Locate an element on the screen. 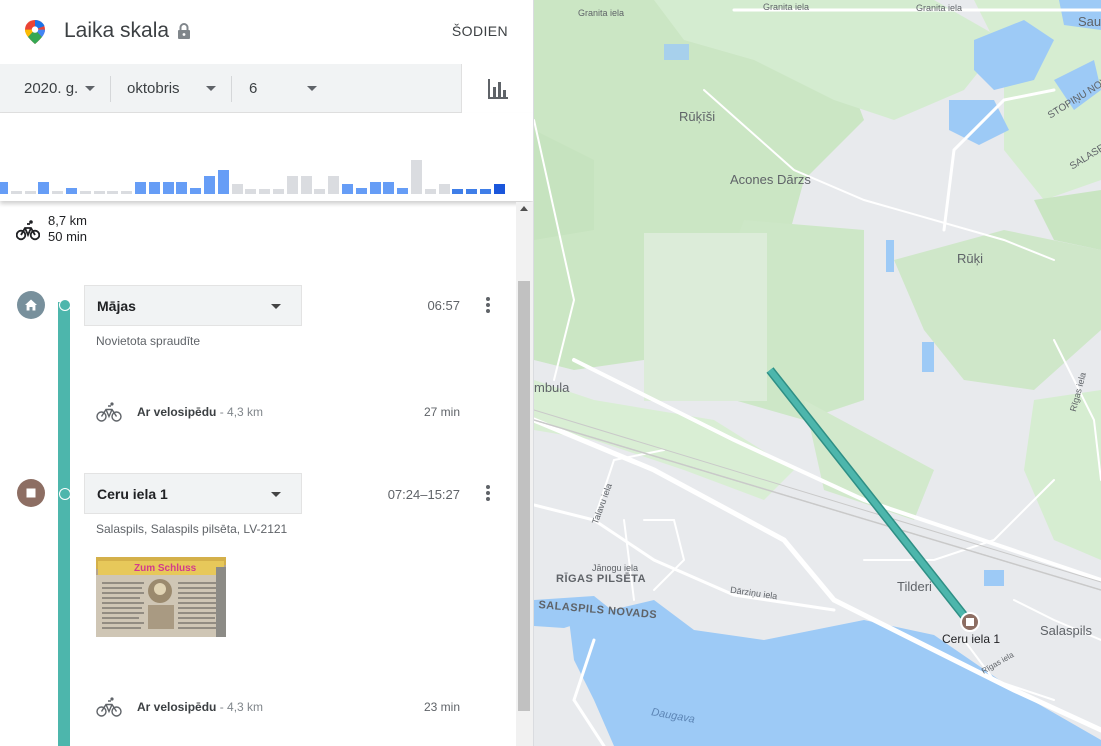  date-selector: 2020. g. oktobris 6 is located at coordinates (230, 88).